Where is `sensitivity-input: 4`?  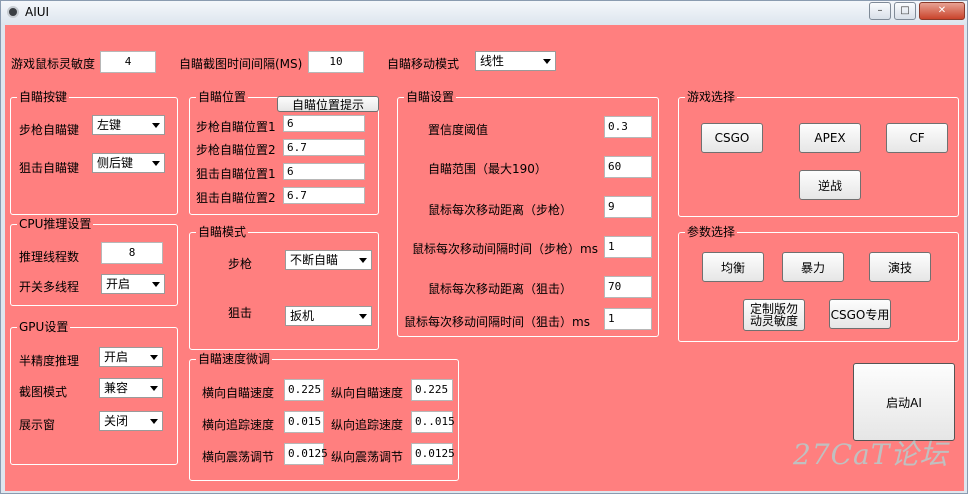
sensitivity-input: 4 is located at coordinates (128, 62).